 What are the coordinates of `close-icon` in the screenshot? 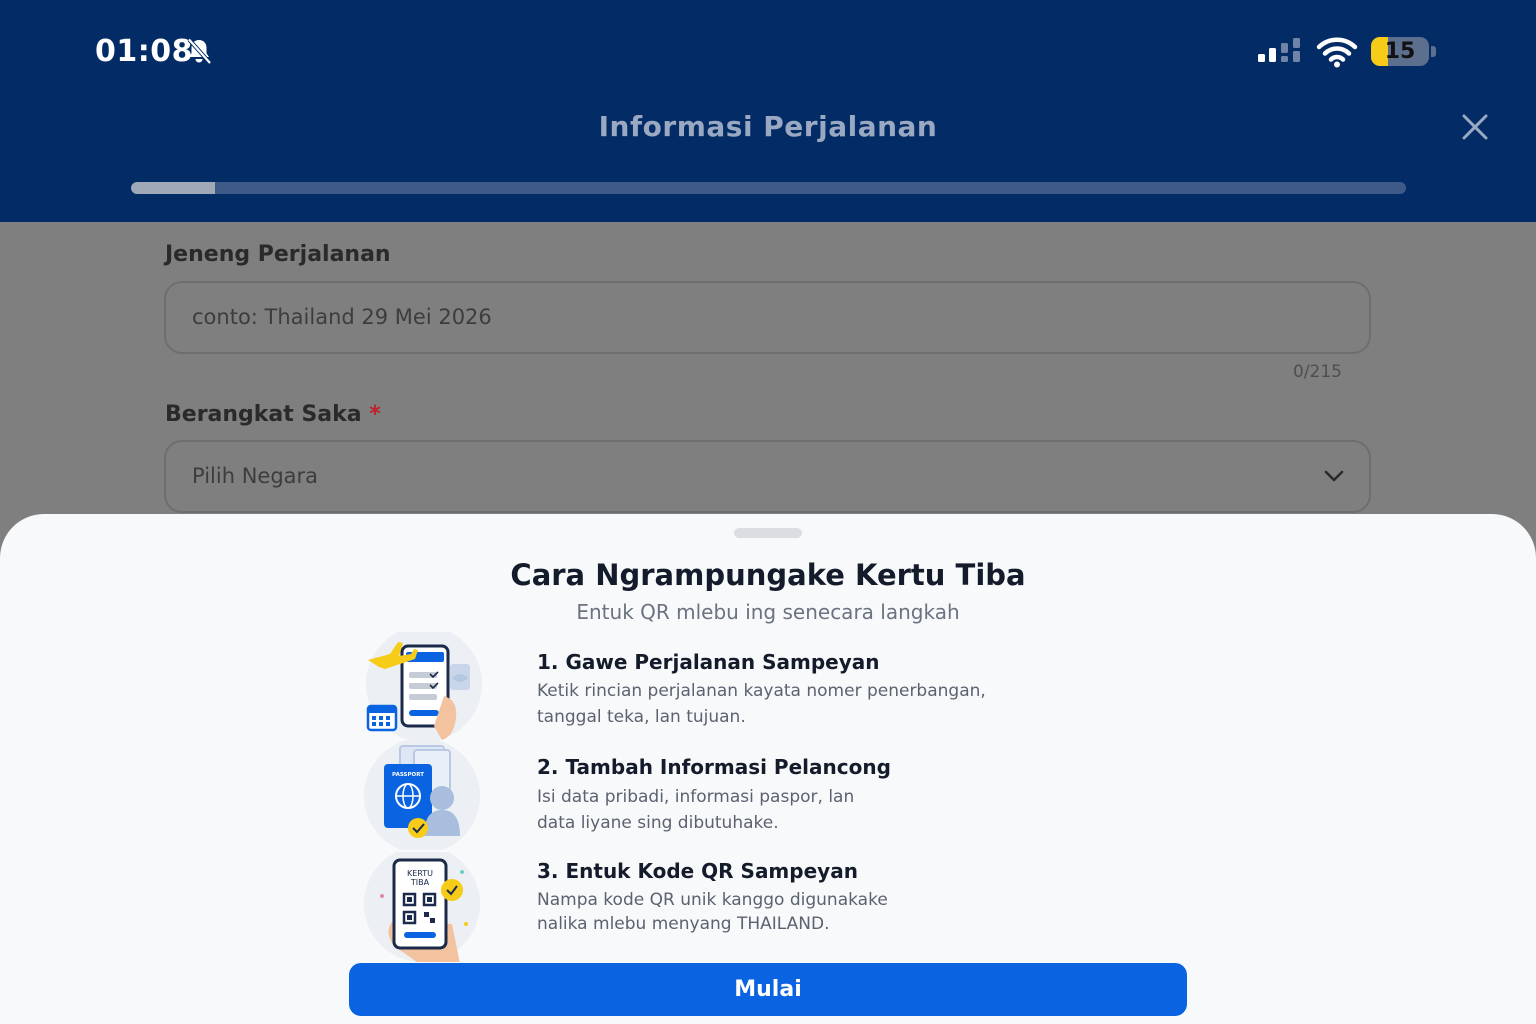 It's located at (1475, 127).